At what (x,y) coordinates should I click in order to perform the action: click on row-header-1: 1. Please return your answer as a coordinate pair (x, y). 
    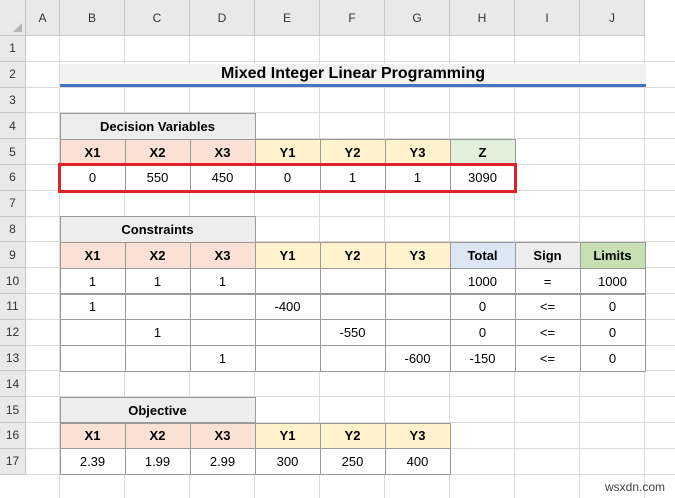
    Looking at the image, I should click on (13, 49).